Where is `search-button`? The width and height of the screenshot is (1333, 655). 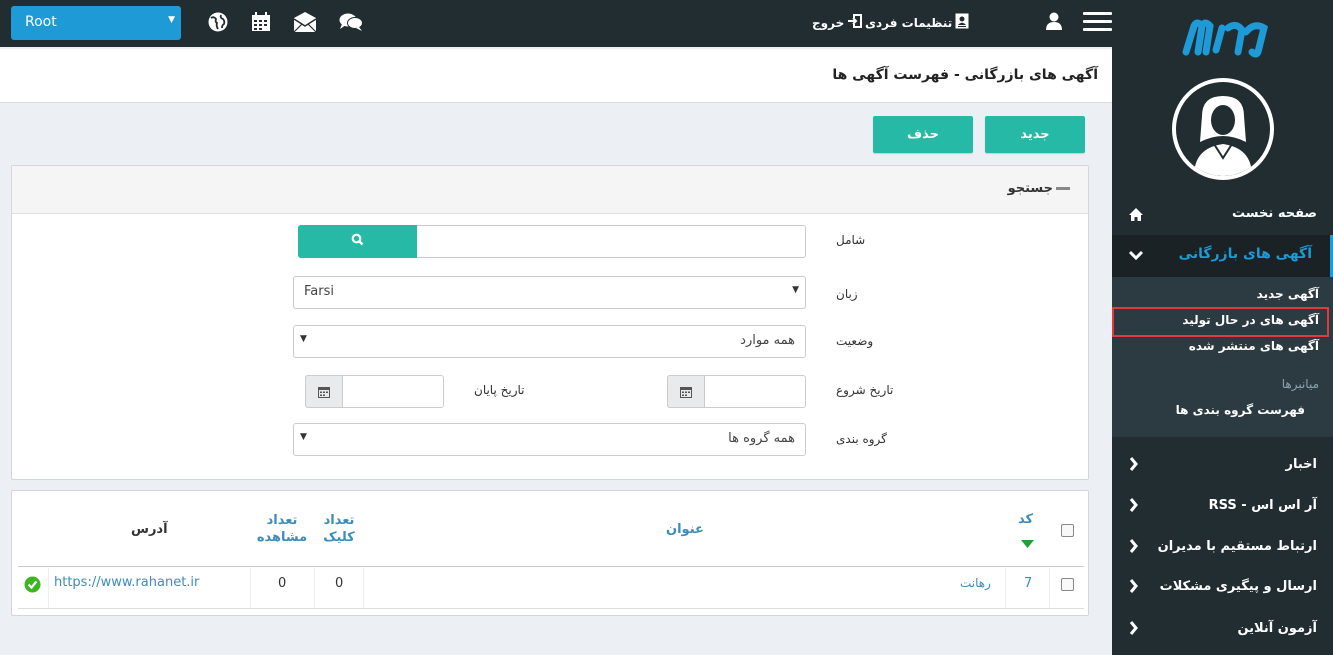 search-button is located at coordinates (357, 241).